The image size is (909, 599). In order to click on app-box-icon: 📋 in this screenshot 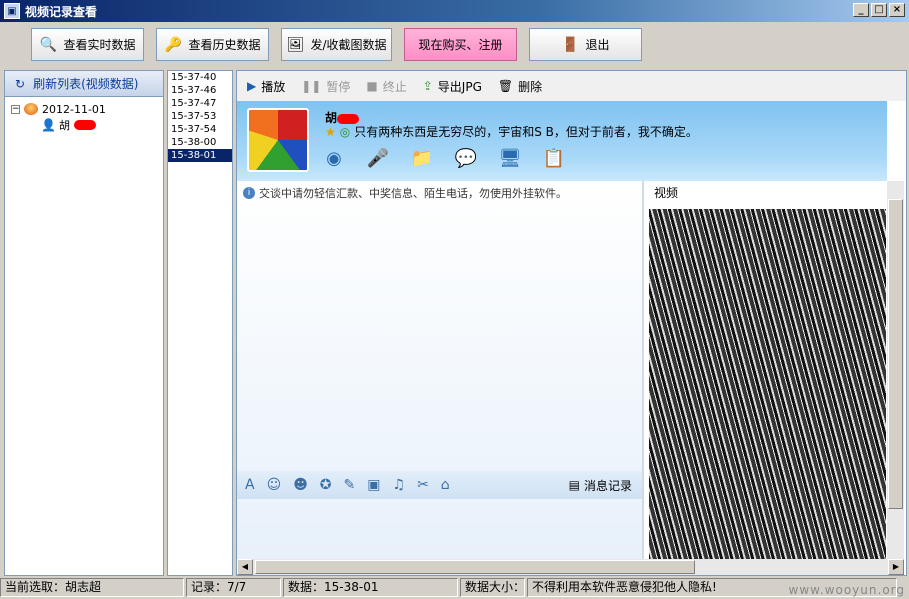, I will do `click(554, 158)`.